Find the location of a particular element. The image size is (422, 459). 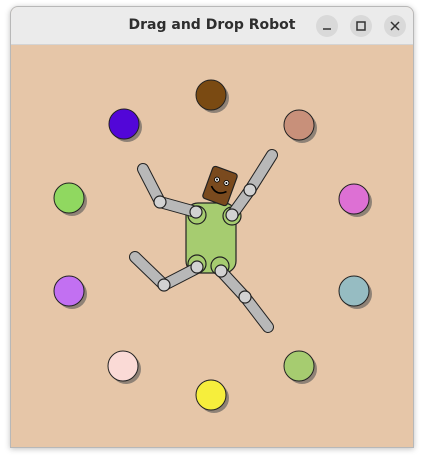

maximize-button is located at coordinates (361, 26).